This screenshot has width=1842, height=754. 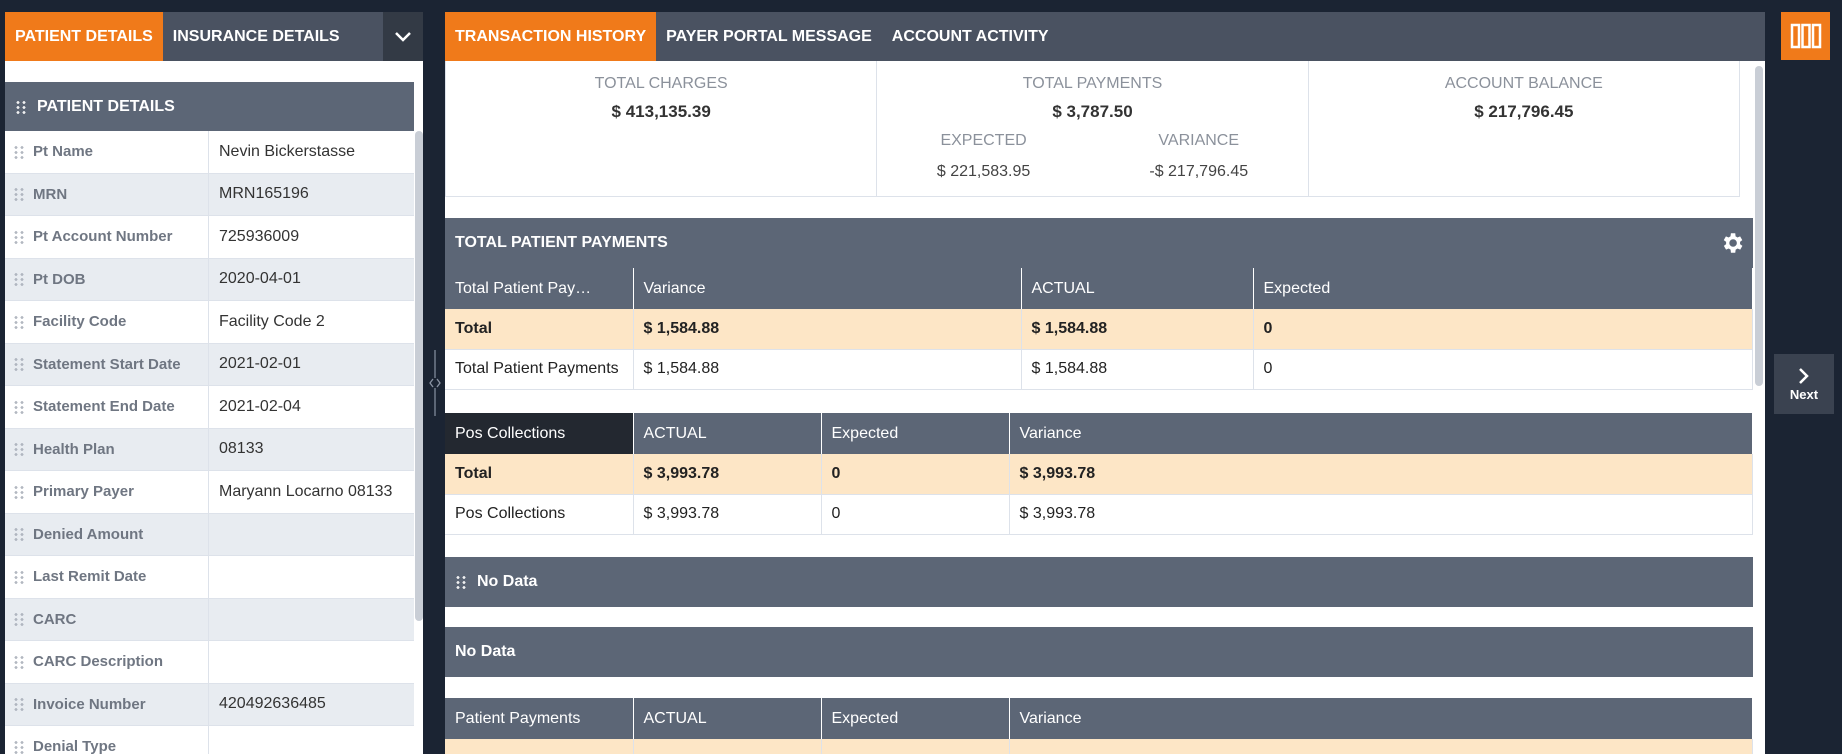 I want to click on columns-icon, so click(x=1805, y=36).